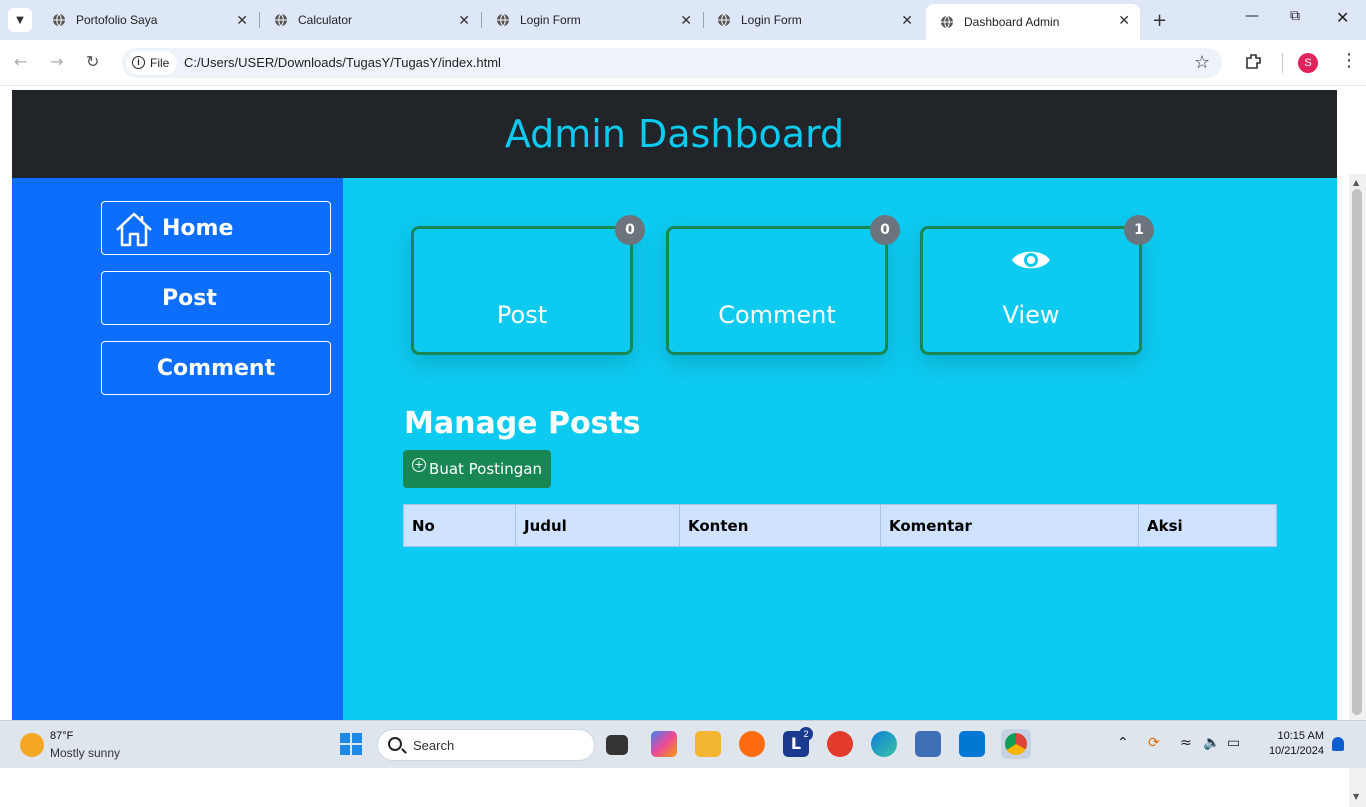 The width and height of the screenshot is (1366, 807). Describe the element at coordinates (1282, 63) in the screenshot. I see `toolbar-divider` at that location.